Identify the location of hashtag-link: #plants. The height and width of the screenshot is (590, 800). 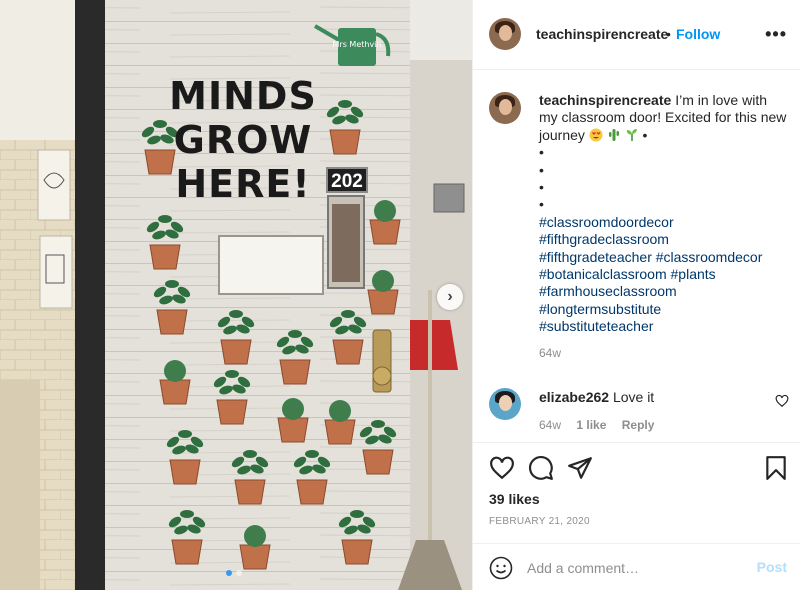
(693, 274).